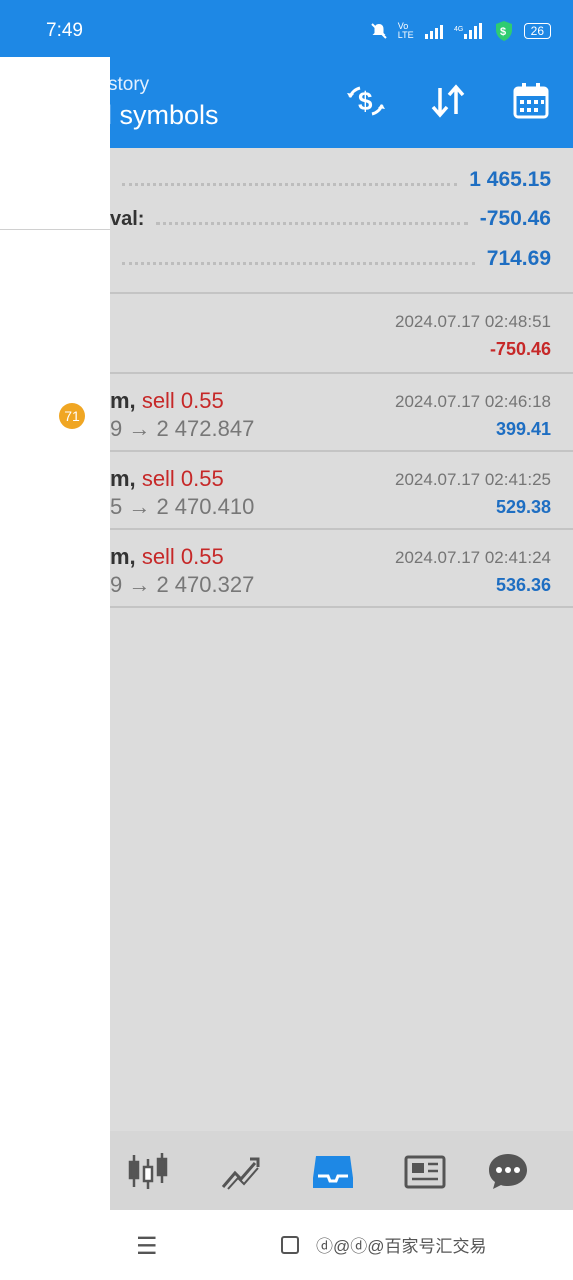  I want to click on header-subtitle: story, so click(129, 84).